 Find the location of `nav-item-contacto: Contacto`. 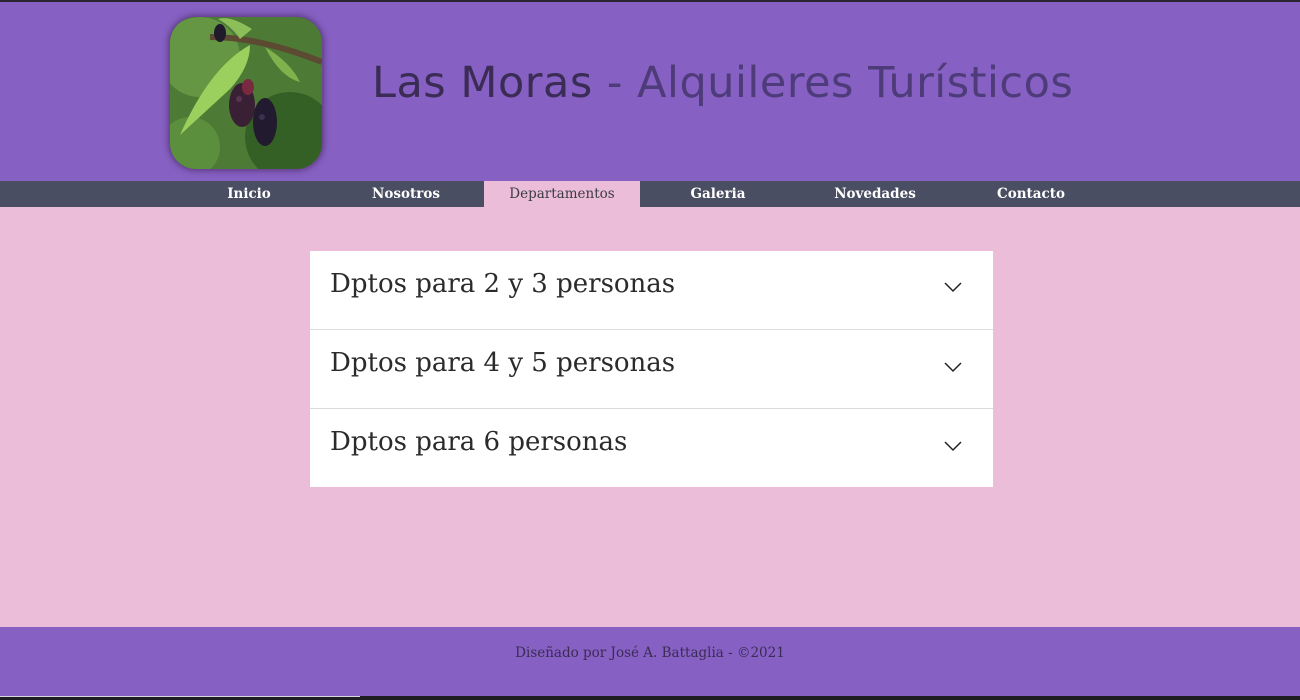

nav-item-contacto: Contacto is located at coordinates (1031, 194).